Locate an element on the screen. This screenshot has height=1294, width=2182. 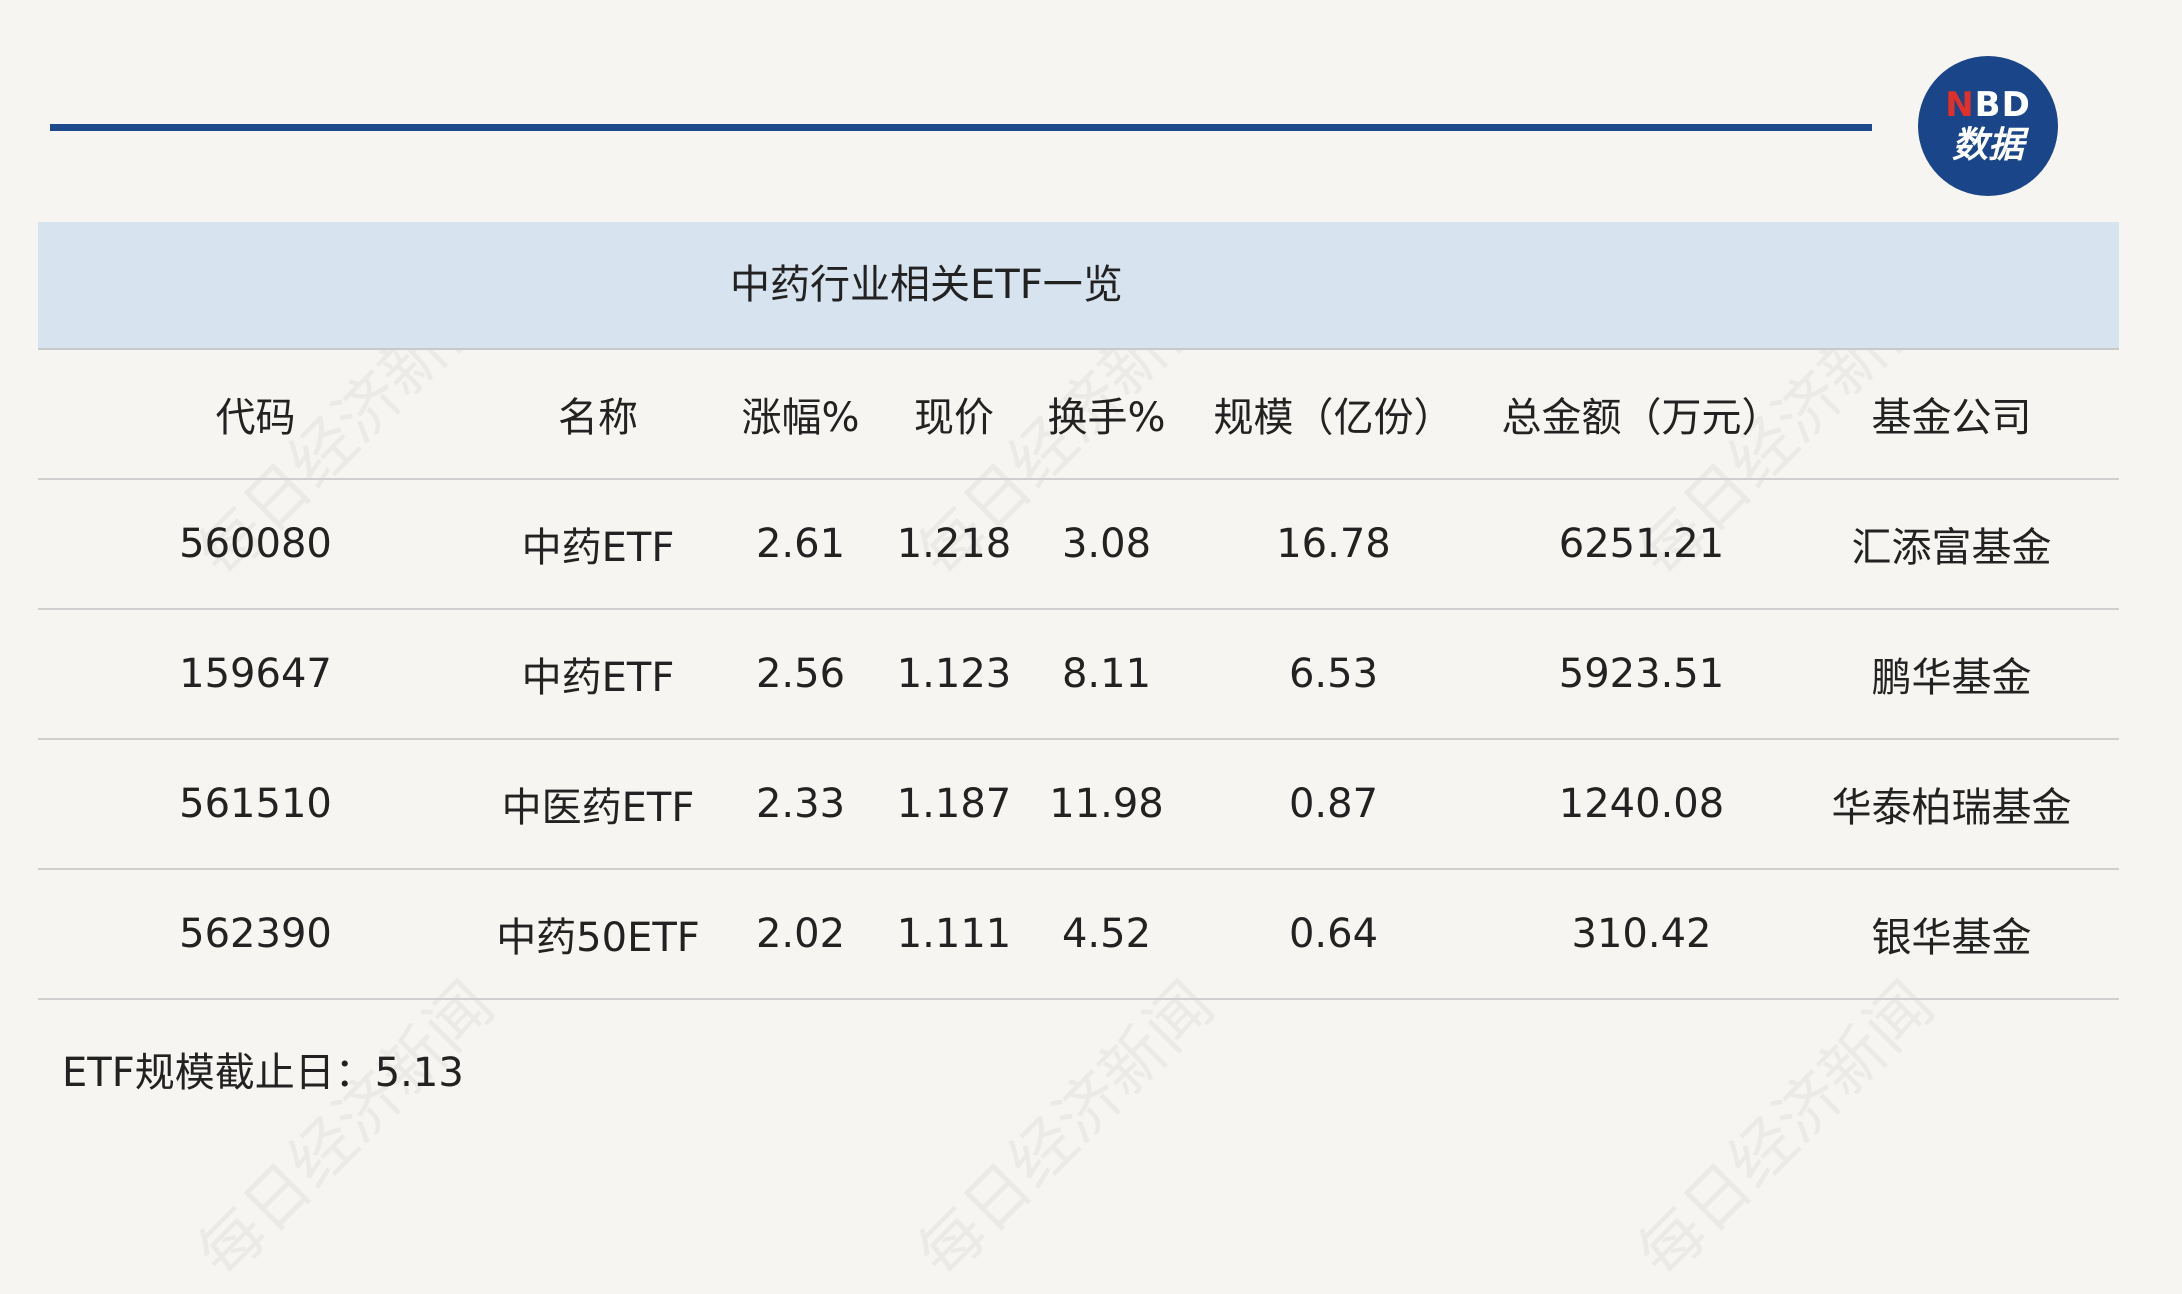
top-divider is located at coordinates (961, 127).